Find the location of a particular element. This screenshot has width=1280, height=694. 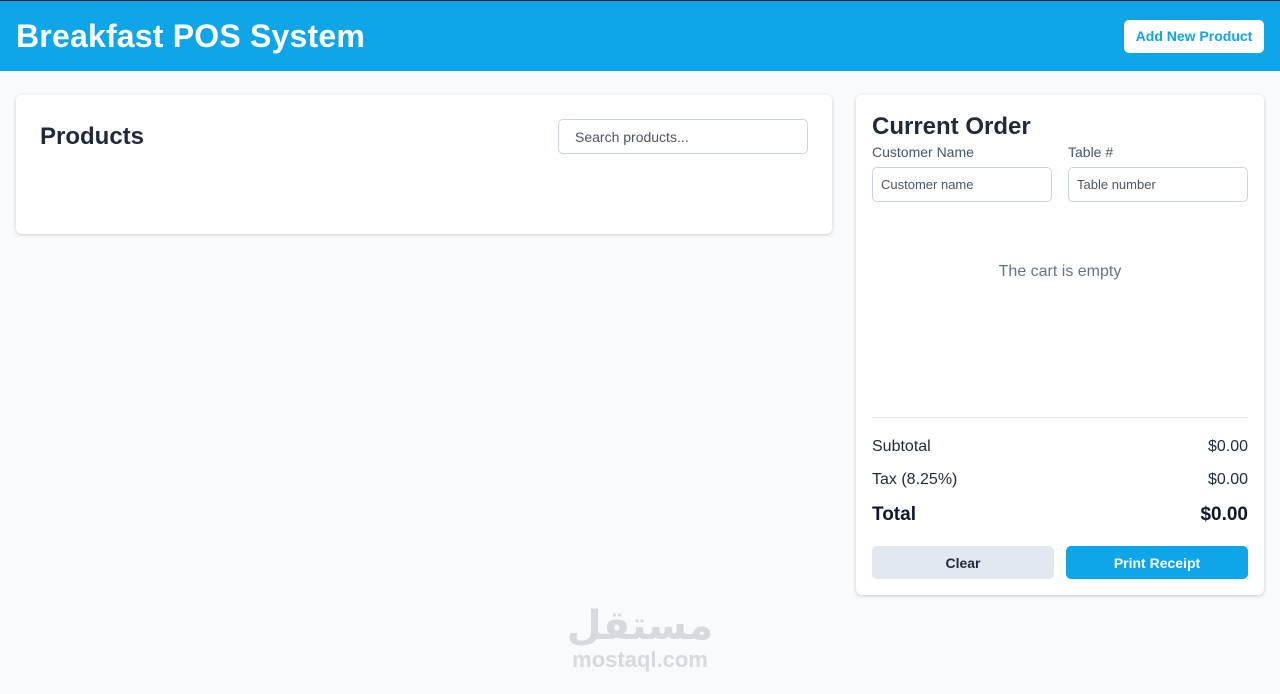

customer-name-label: Customer Name is located at coordinates (923, 152).